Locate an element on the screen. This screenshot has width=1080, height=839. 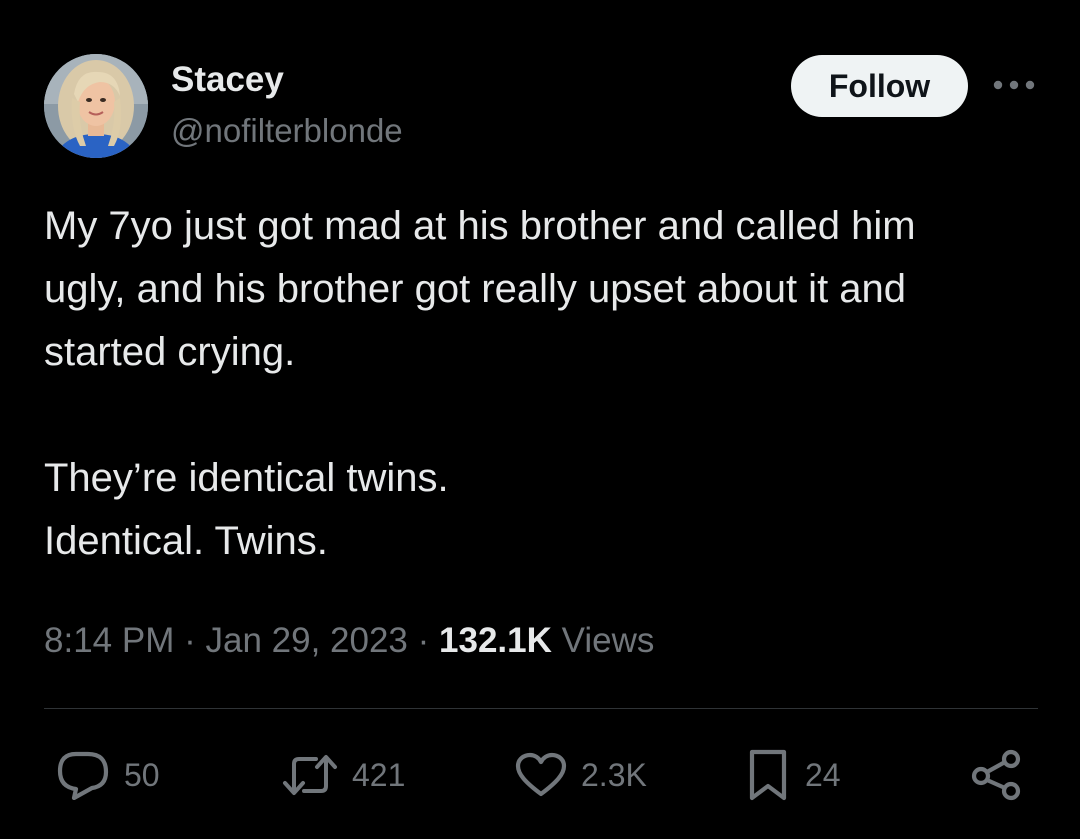
avatar is located at coordinates (96, 106).